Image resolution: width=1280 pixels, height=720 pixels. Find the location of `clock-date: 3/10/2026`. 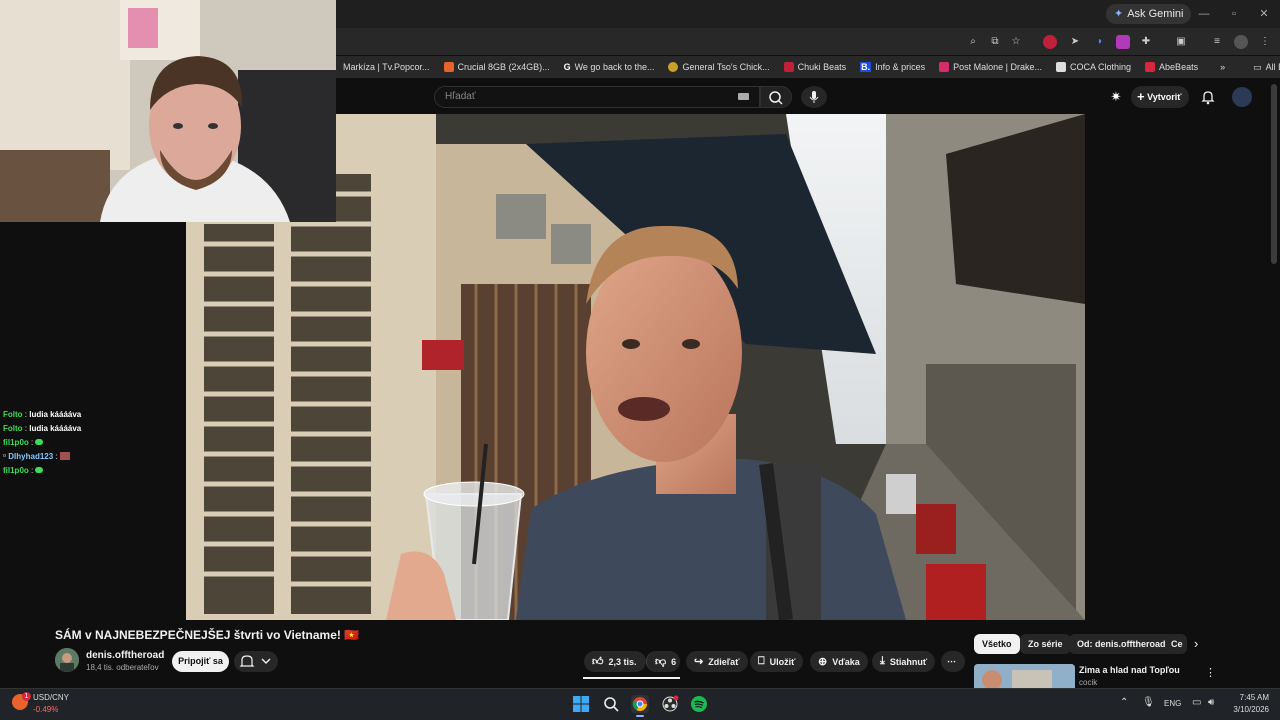

clock-date: 3/10/2026 is located at coordinates (1248, 709).